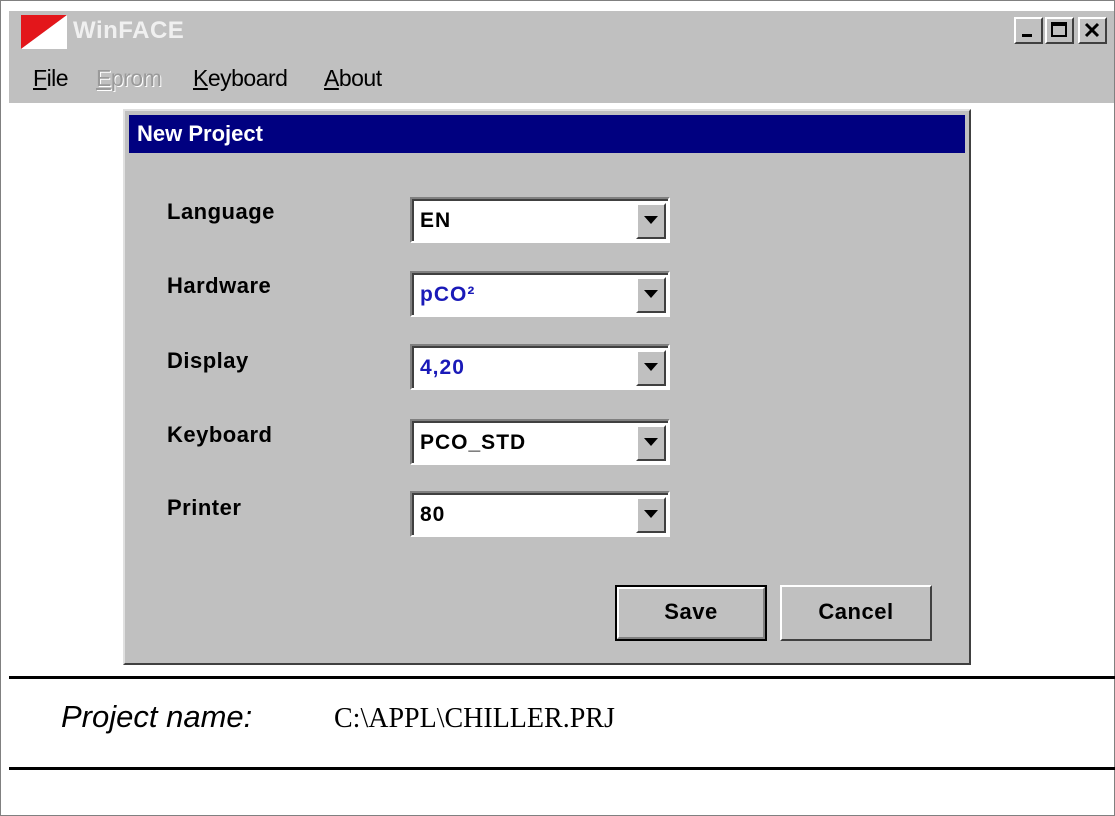 Image resolution: width=1115 pixels, height=816 pixels. What do you see at coordinates (240, 78) in the screenshot?
I see `menu-keyboard: Keyboard` at bounding box center [240, 78].